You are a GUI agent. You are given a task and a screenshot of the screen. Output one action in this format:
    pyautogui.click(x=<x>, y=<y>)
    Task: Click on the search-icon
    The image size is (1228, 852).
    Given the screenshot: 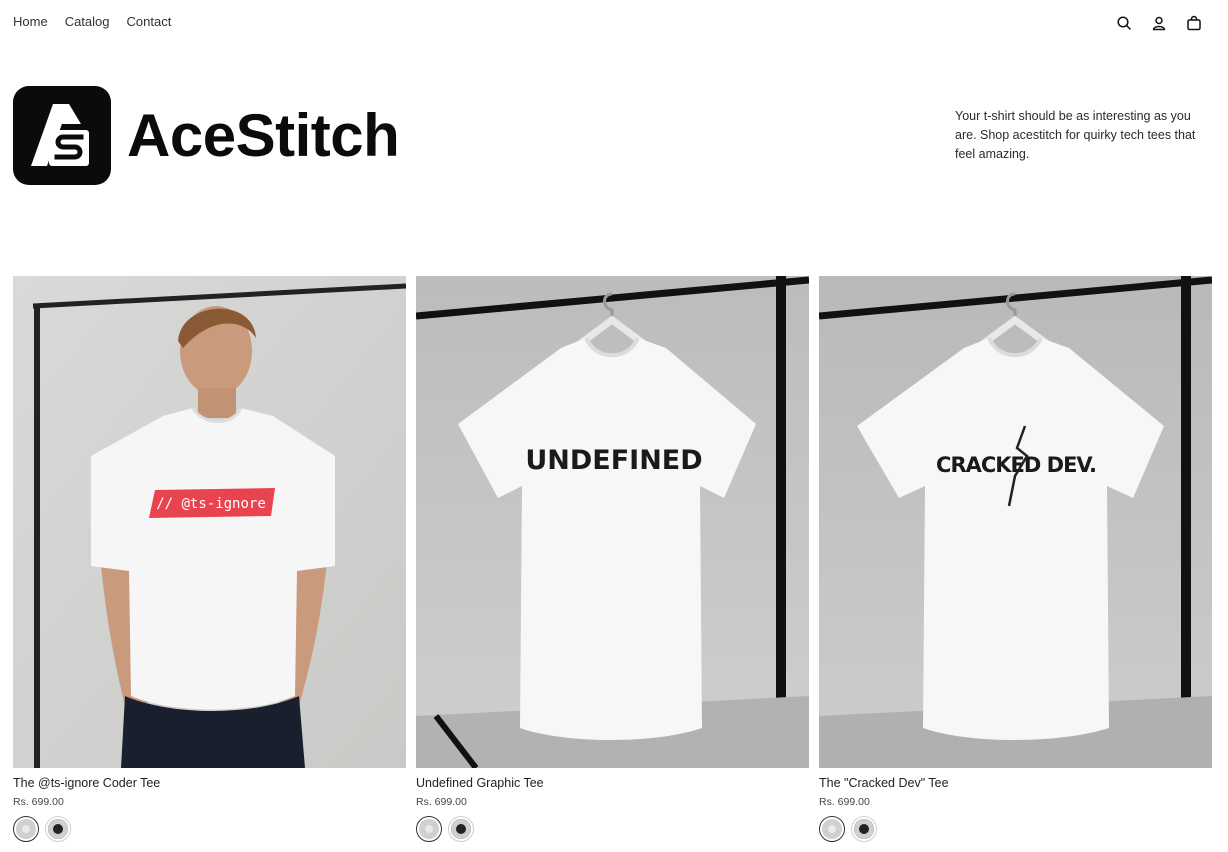 What is the action you would take?
    pyautogui.click(x=1124, y=23)
    